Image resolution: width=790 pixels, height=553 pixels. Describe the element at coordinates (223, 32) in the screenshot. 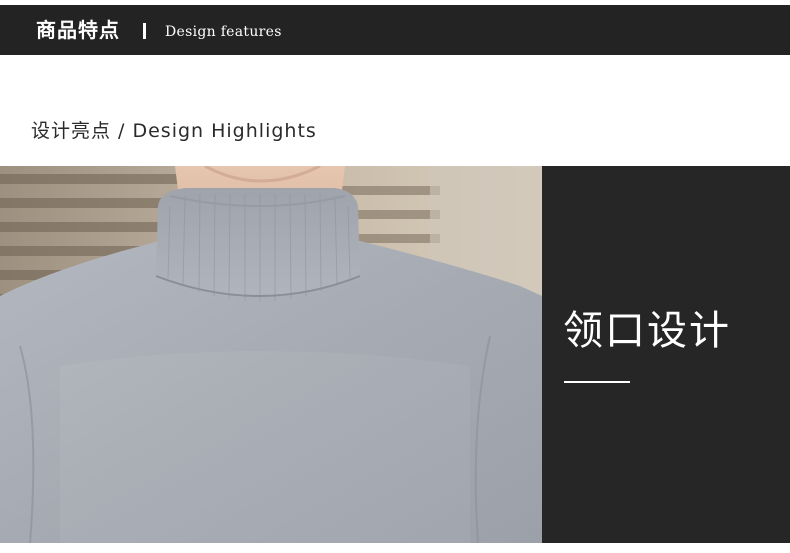

I see `banner-subtitle: Design features` at that location.